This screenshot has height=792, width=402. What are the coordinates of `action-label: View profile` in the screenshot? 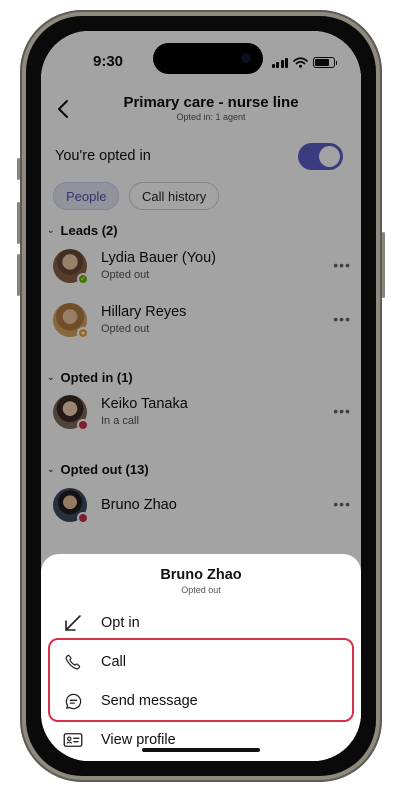 It's located at (138, 740).